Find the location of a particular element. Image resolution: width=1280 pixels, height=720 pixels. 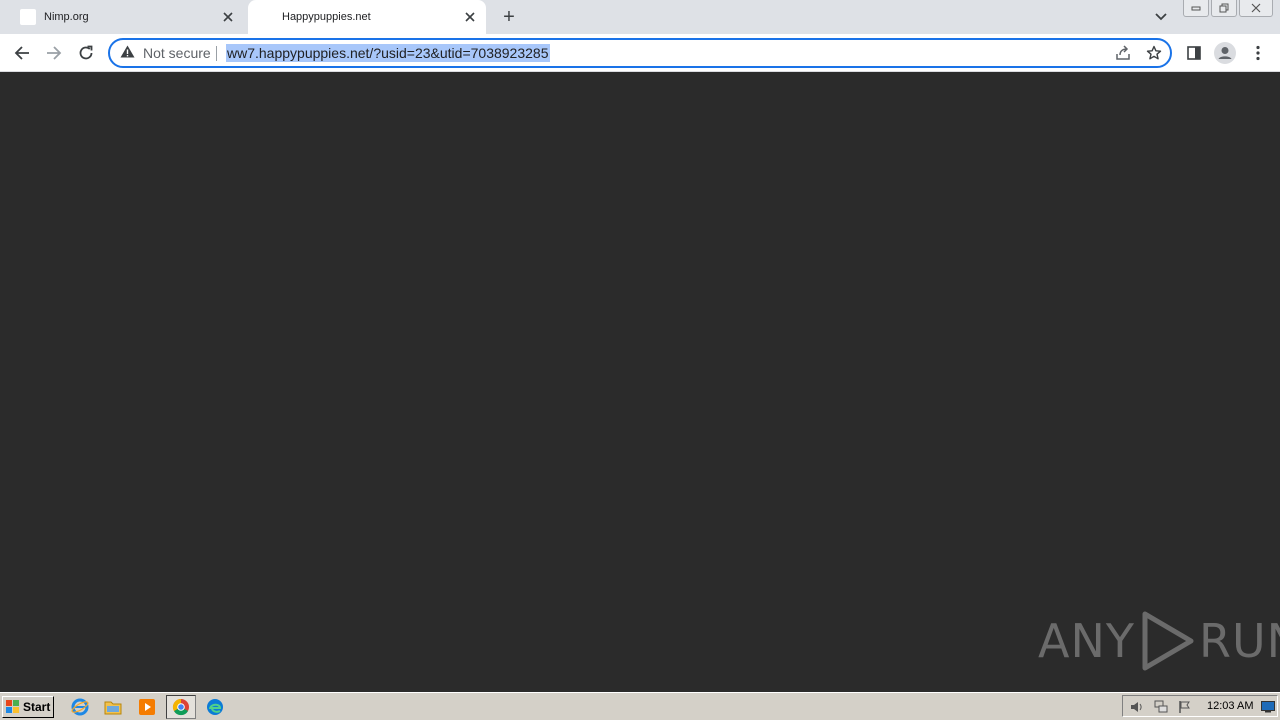

system-tray: 12:03 AM is located at coordinates (1200, 706).